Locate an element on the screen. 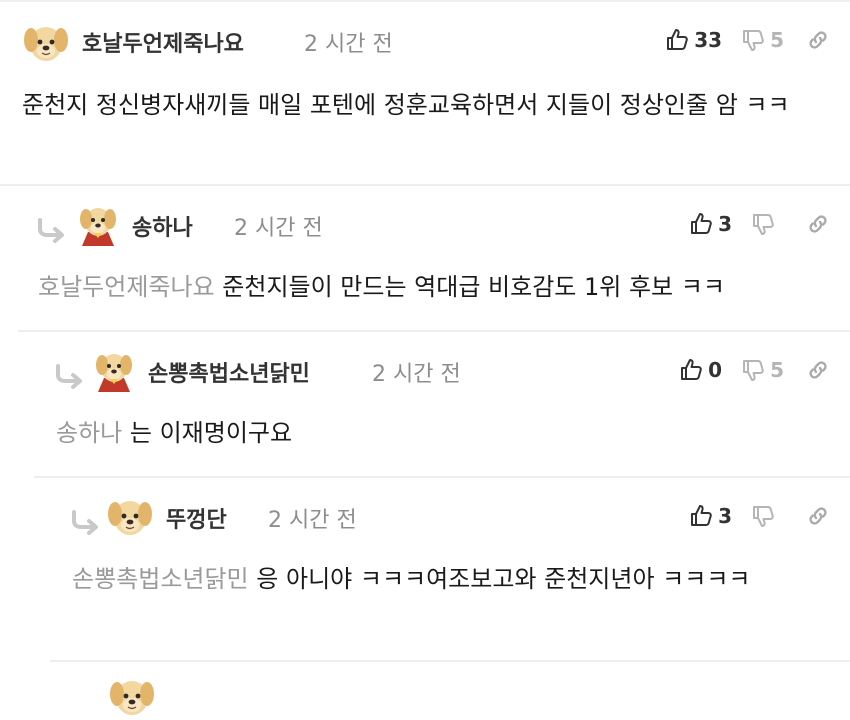 The image size is (850, 720). comment-text: 준천지 정신병자새끼들 매일 포텐에 정훈교육하면서 지들이 정상인줄 암 ㅋㅋ is located at coordinates (422, 105).